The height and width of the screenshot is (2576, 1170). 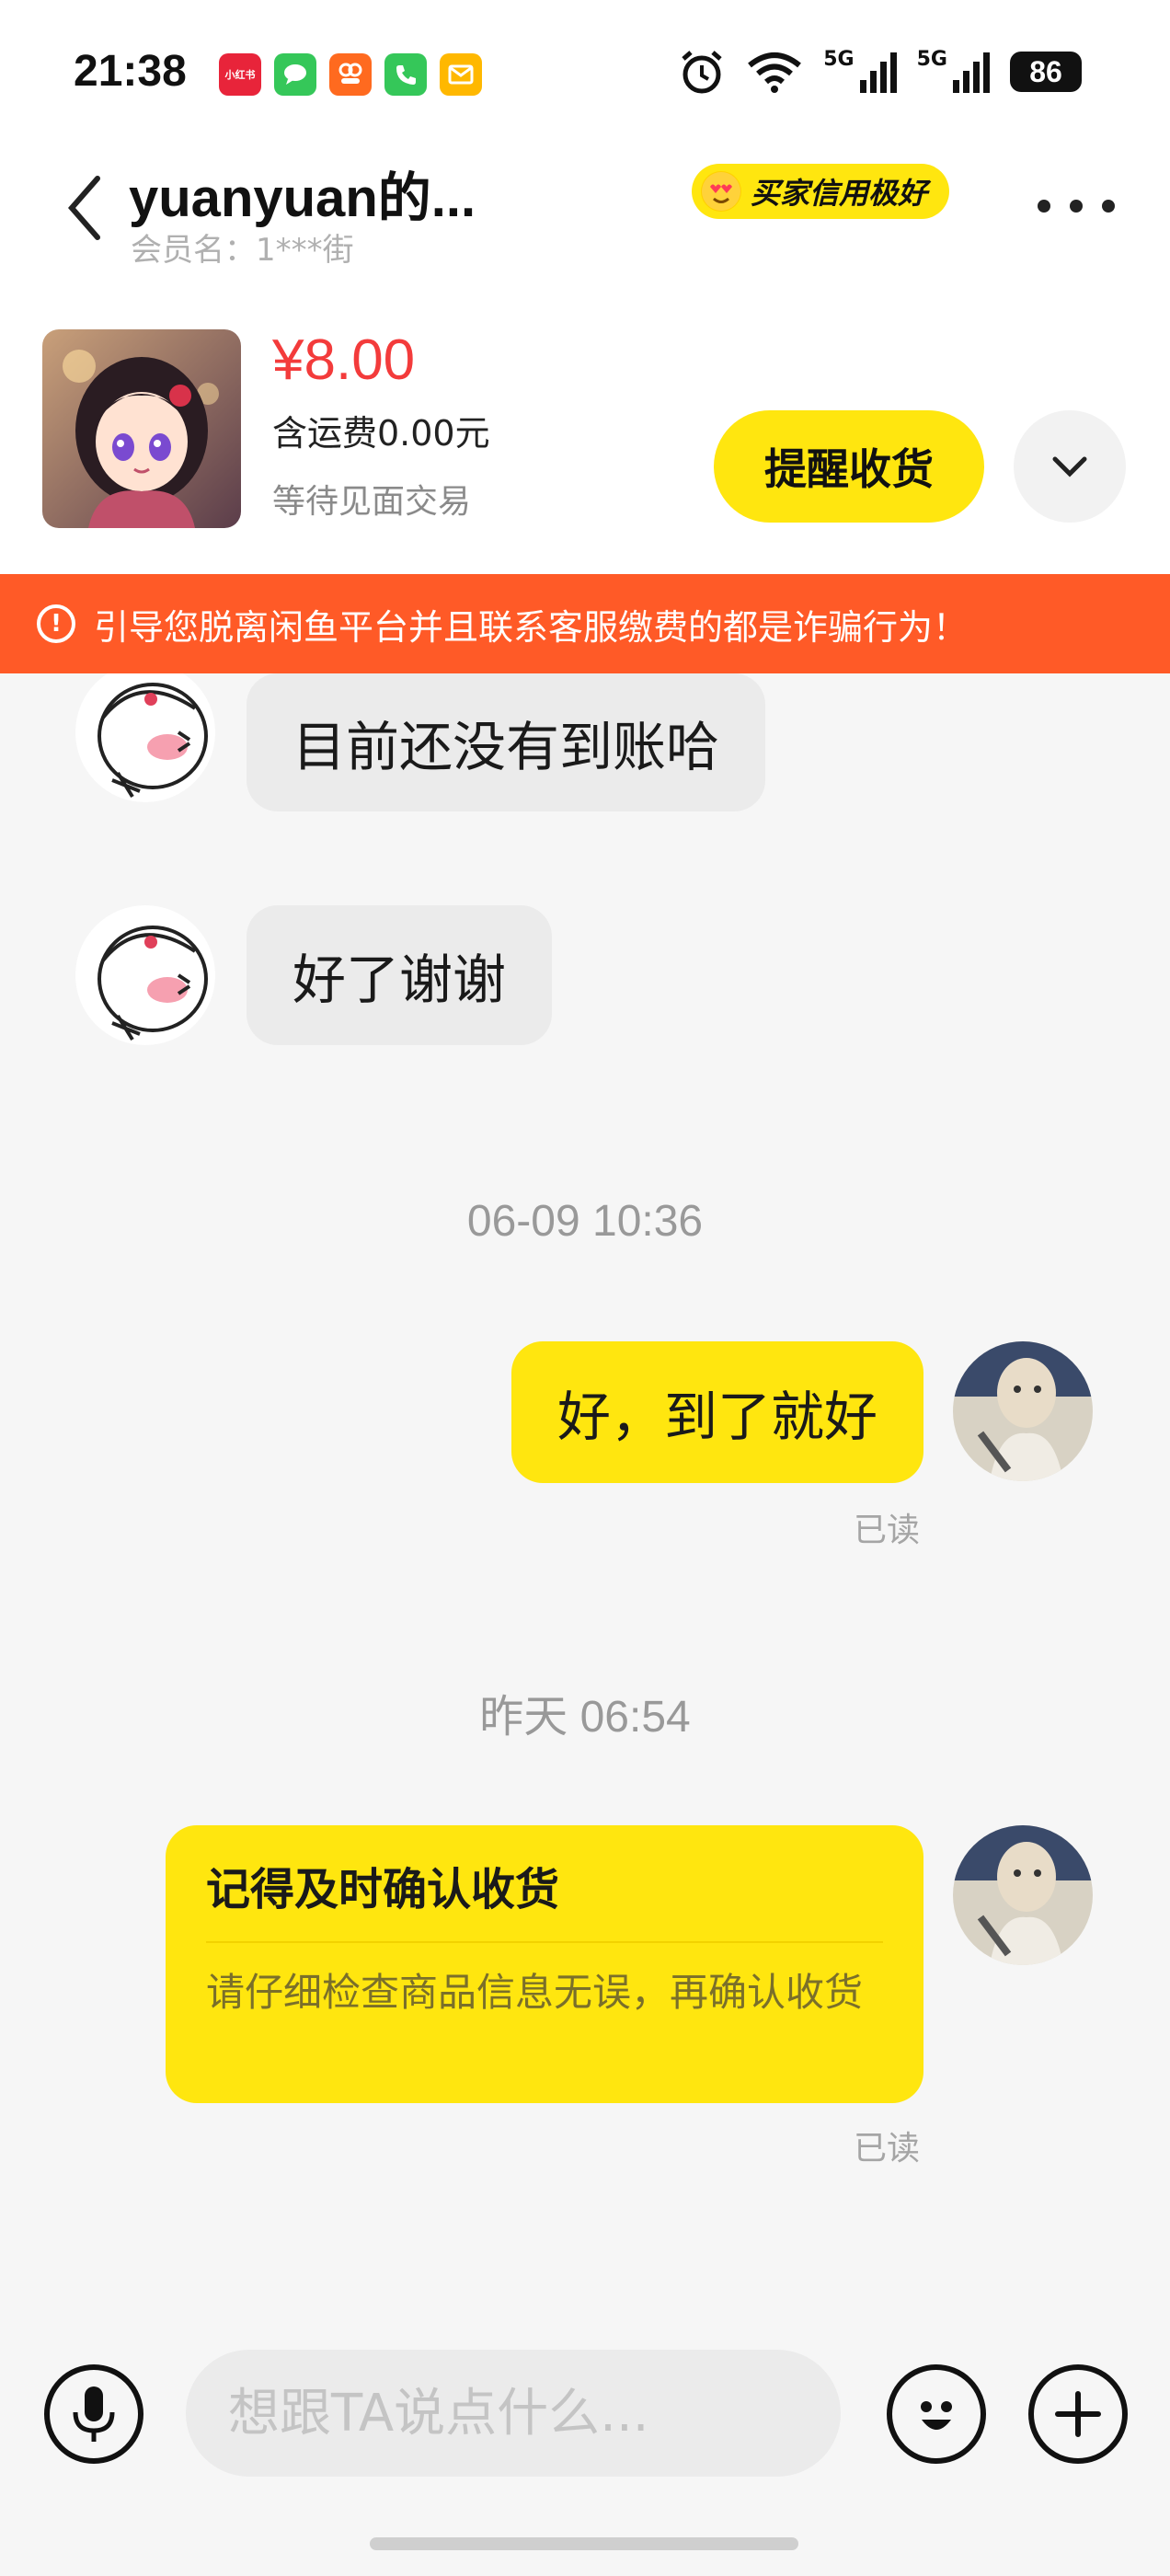 What do you see at coordinates (585, 73) in the screenshot?
I see `status-bar: 21:38 小红书 5G 5G 86` at bounding box center [585, 73].